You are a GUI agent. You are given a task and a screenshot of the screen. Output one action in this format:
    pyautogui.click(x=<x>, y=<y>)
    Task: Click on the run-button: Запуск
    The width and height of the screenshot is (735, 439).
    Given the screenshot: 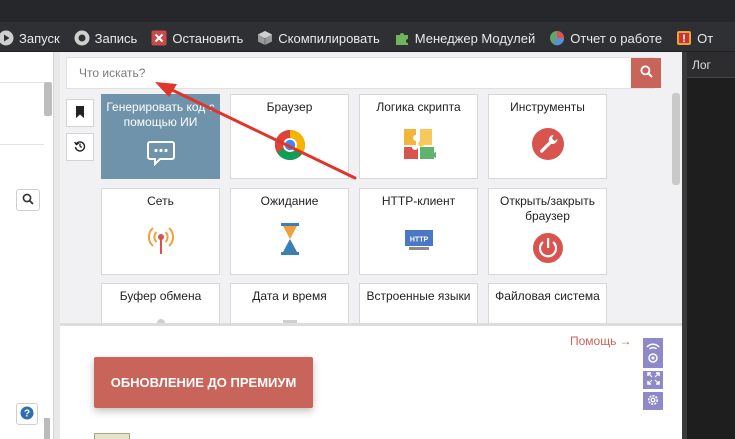 What is the action you would take?
    pyautogui.click(x=30, y=38)
    